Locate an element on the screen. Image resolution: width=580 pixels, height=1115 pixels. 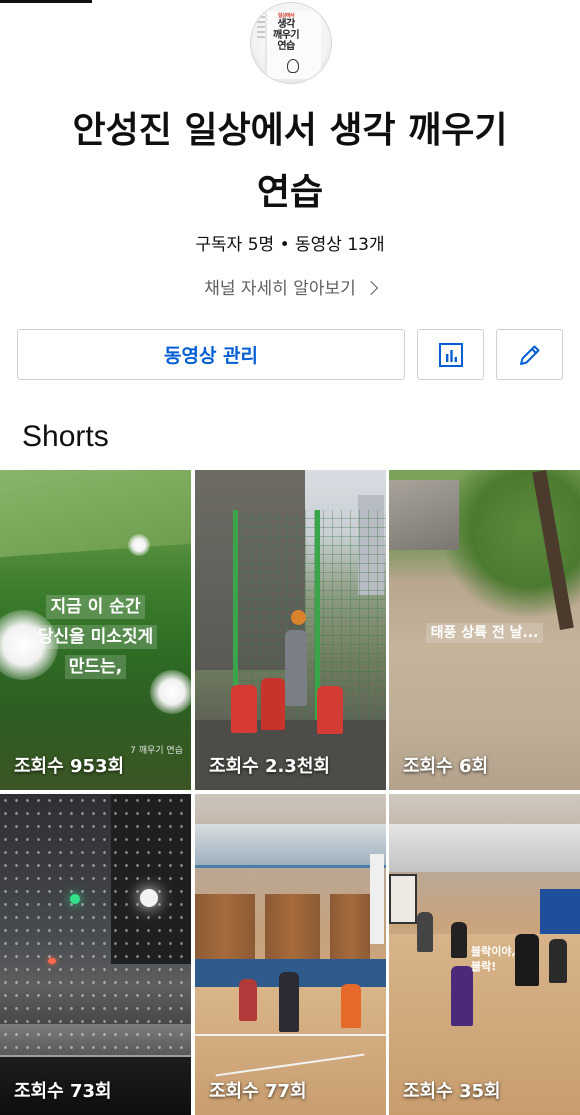
short-thumbnail-3: 태풍 상륙 전 날... 조회수 6회 is located at coordinates (484, 630).